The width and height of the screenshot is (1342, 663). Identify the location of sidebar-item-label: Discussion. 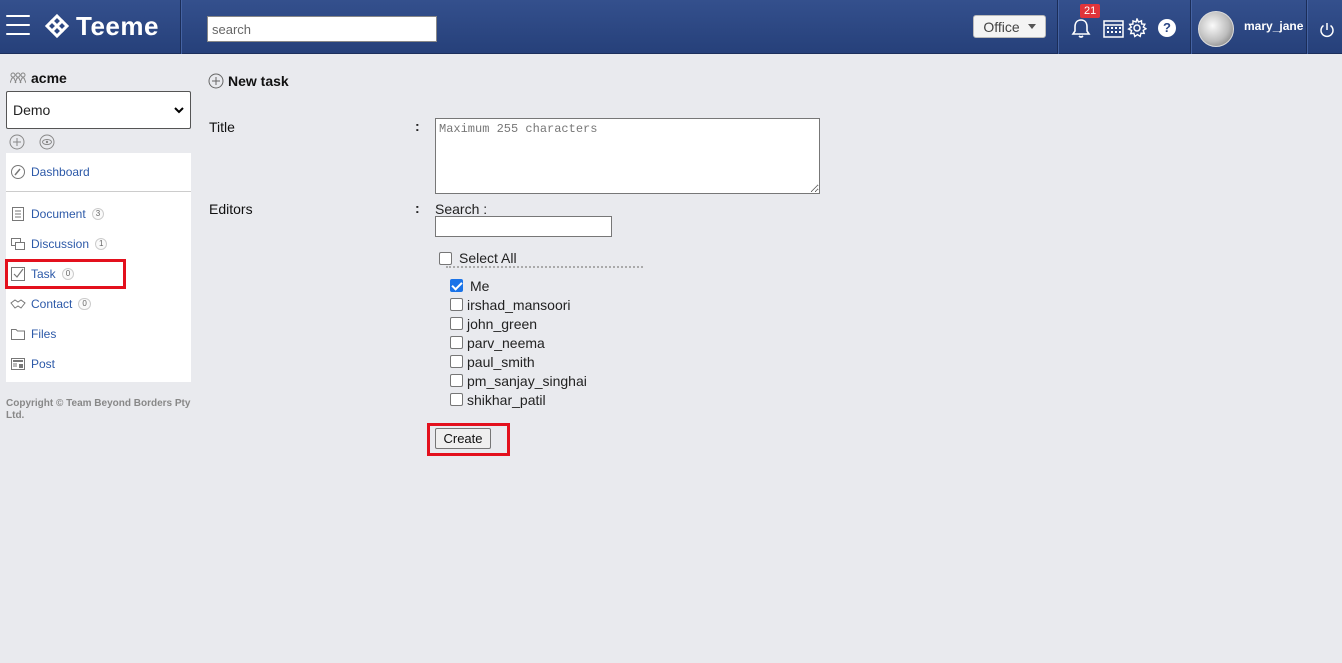
(60, 244).